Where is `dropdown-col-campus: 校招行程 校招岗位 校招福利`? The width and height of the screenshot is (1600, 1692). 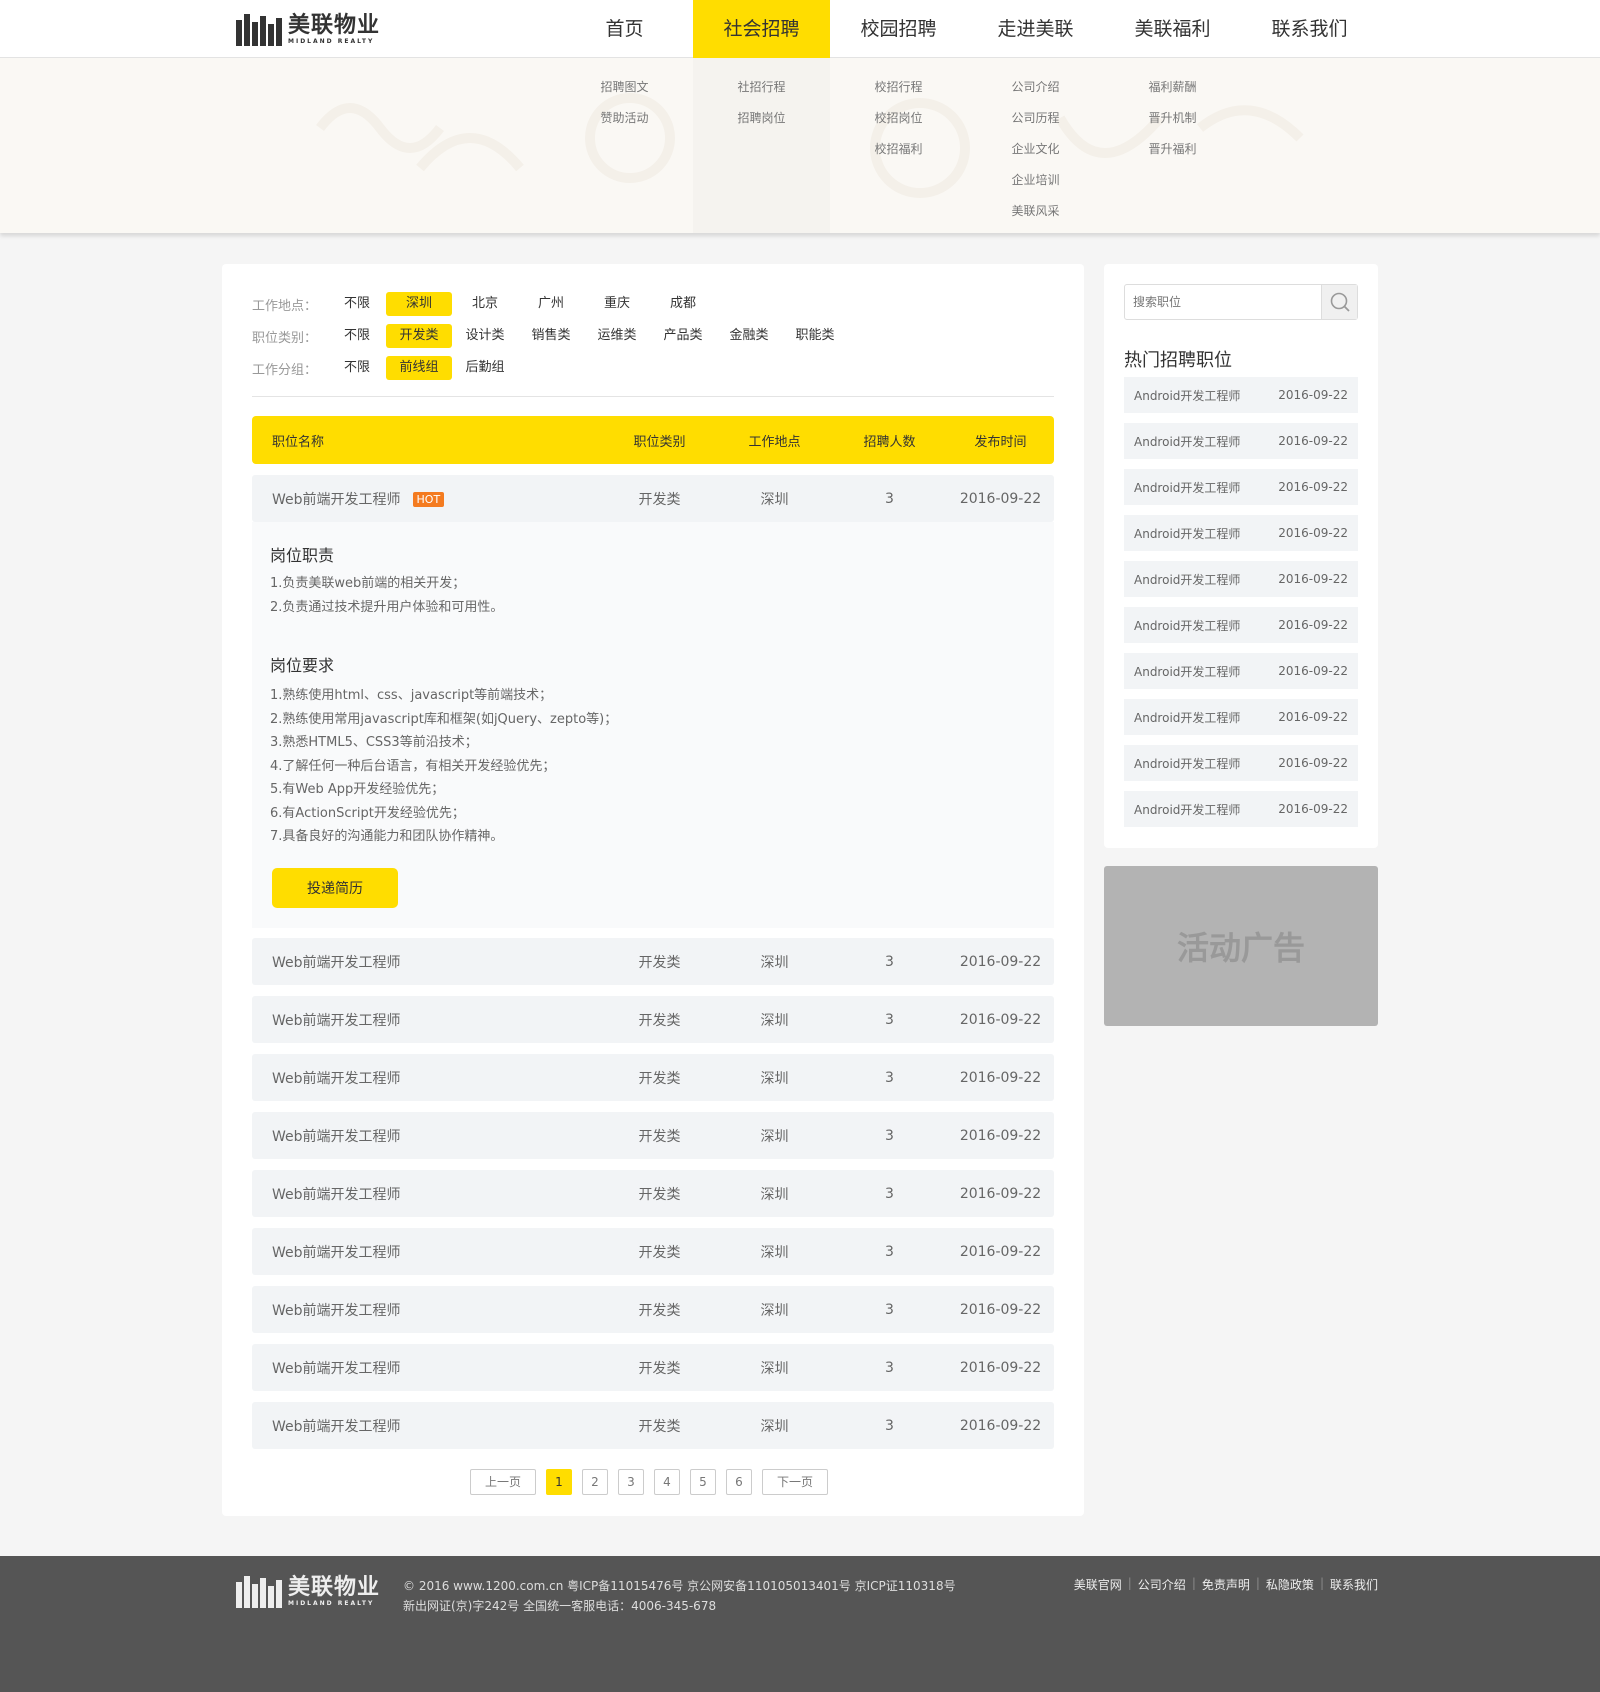
dropdown-col-campus: 校招行程 校招岗位 校招福利 is located at coordinates (898, 118).